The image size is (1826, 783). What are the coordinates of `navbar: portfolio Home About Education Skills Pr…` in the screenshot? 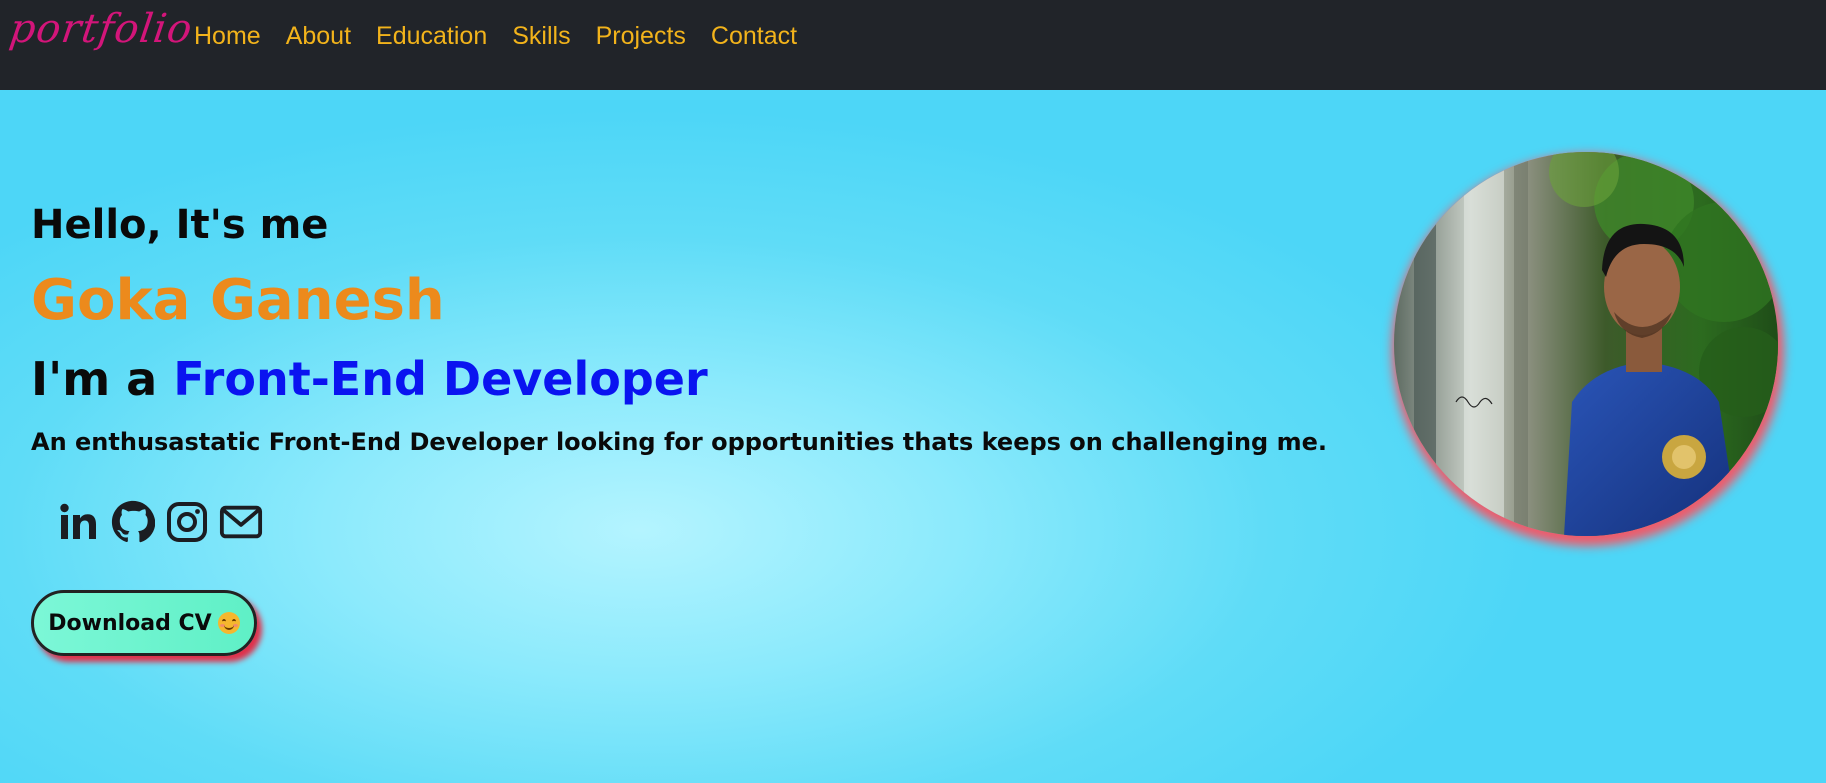 It's located at (913, 45).